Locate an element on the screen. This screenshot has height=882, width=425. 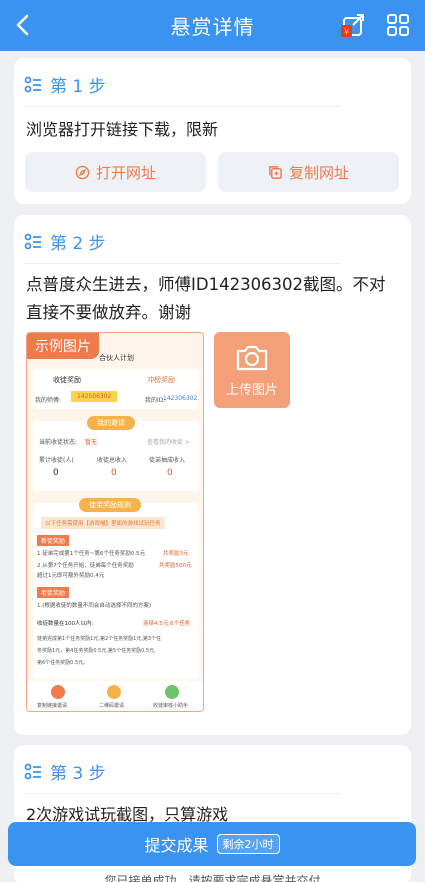
sample-col2: 收徒总收入 is located at coordinates (112, 460).